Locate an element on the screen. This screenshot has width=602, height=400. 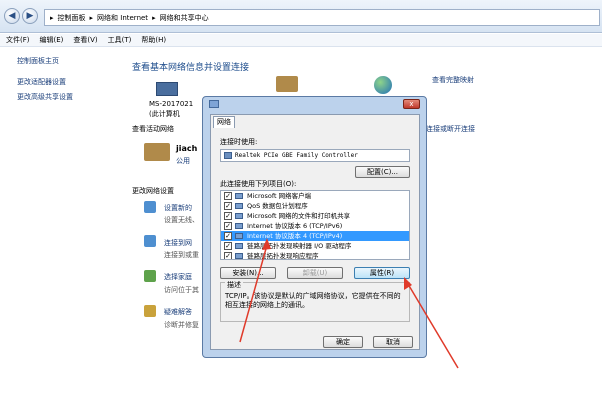
menu-bar: 文件(F) 编辑(E) 查看(V) 工具(T) 帮助(H) is located at coordinates (301, 40).